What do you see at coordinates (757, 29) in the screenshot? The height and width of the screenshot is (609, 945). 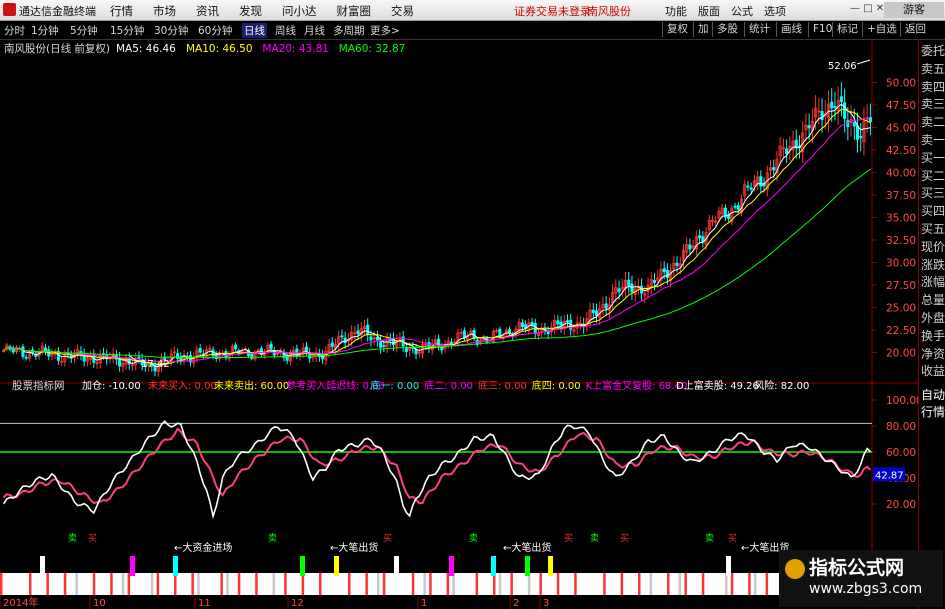 I see `statistics-button: 统计` at bounding box center [757, 29].